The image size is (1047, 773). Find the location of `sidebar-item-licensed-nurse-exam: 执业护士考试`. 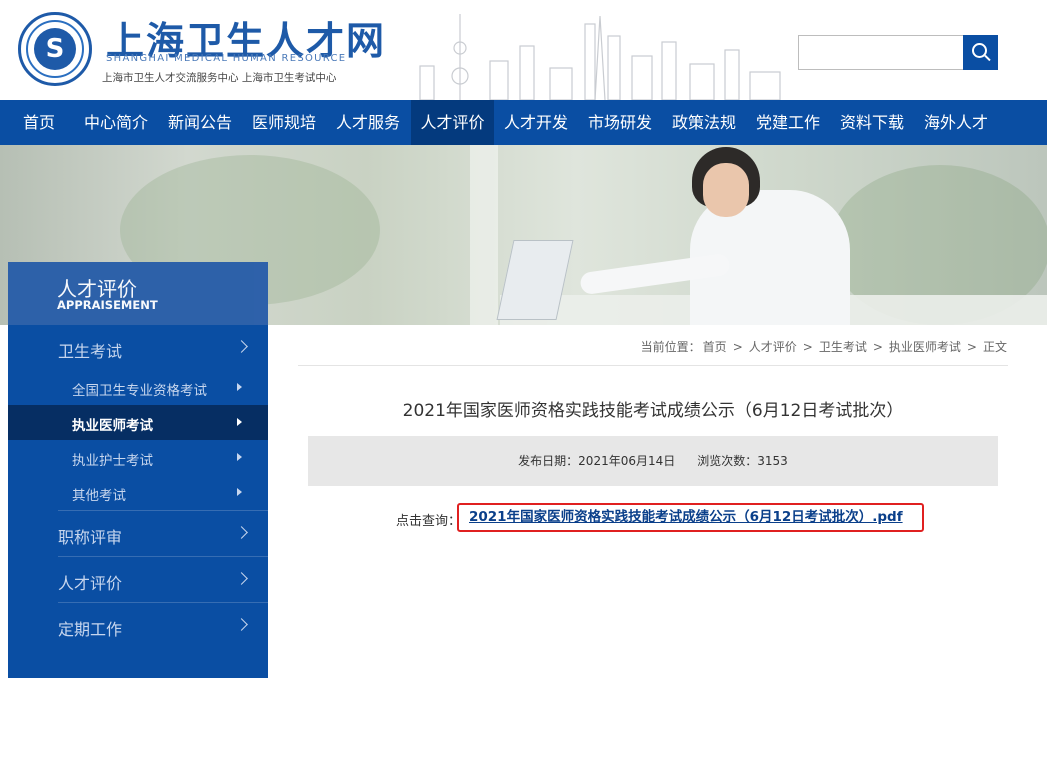

sidebar-item-licensed-nurse-exam: 执业护士考试 is located at coordinates (138, 457).